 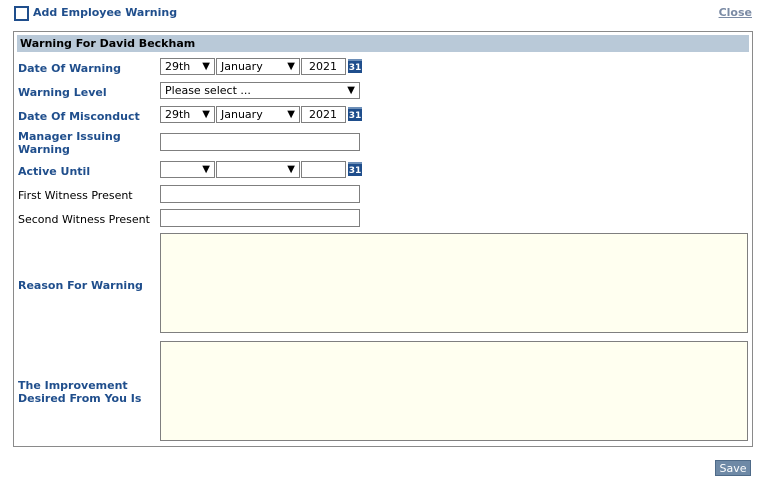 I want to click on date-of-warning-month-select: January ▼, so click(x=258, y=66).